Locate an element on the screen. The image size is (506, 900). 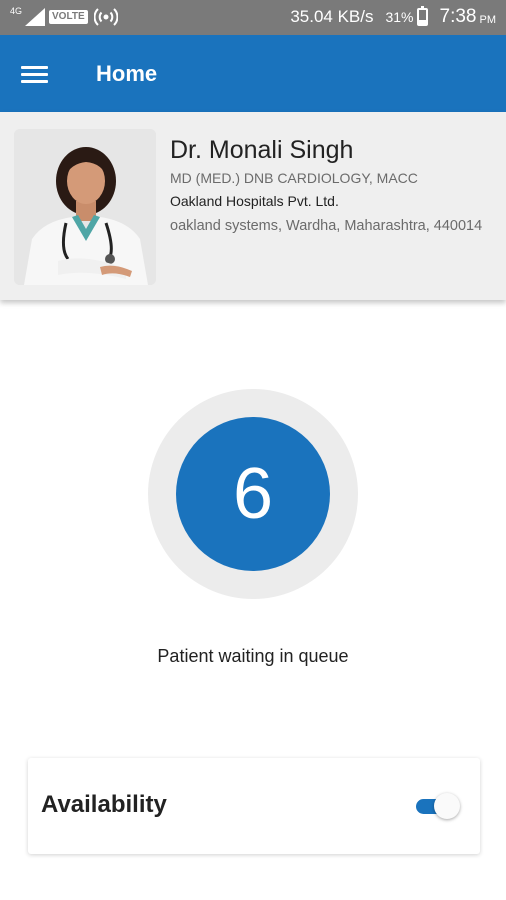
signal-icon is located at coordinates (35, 17).